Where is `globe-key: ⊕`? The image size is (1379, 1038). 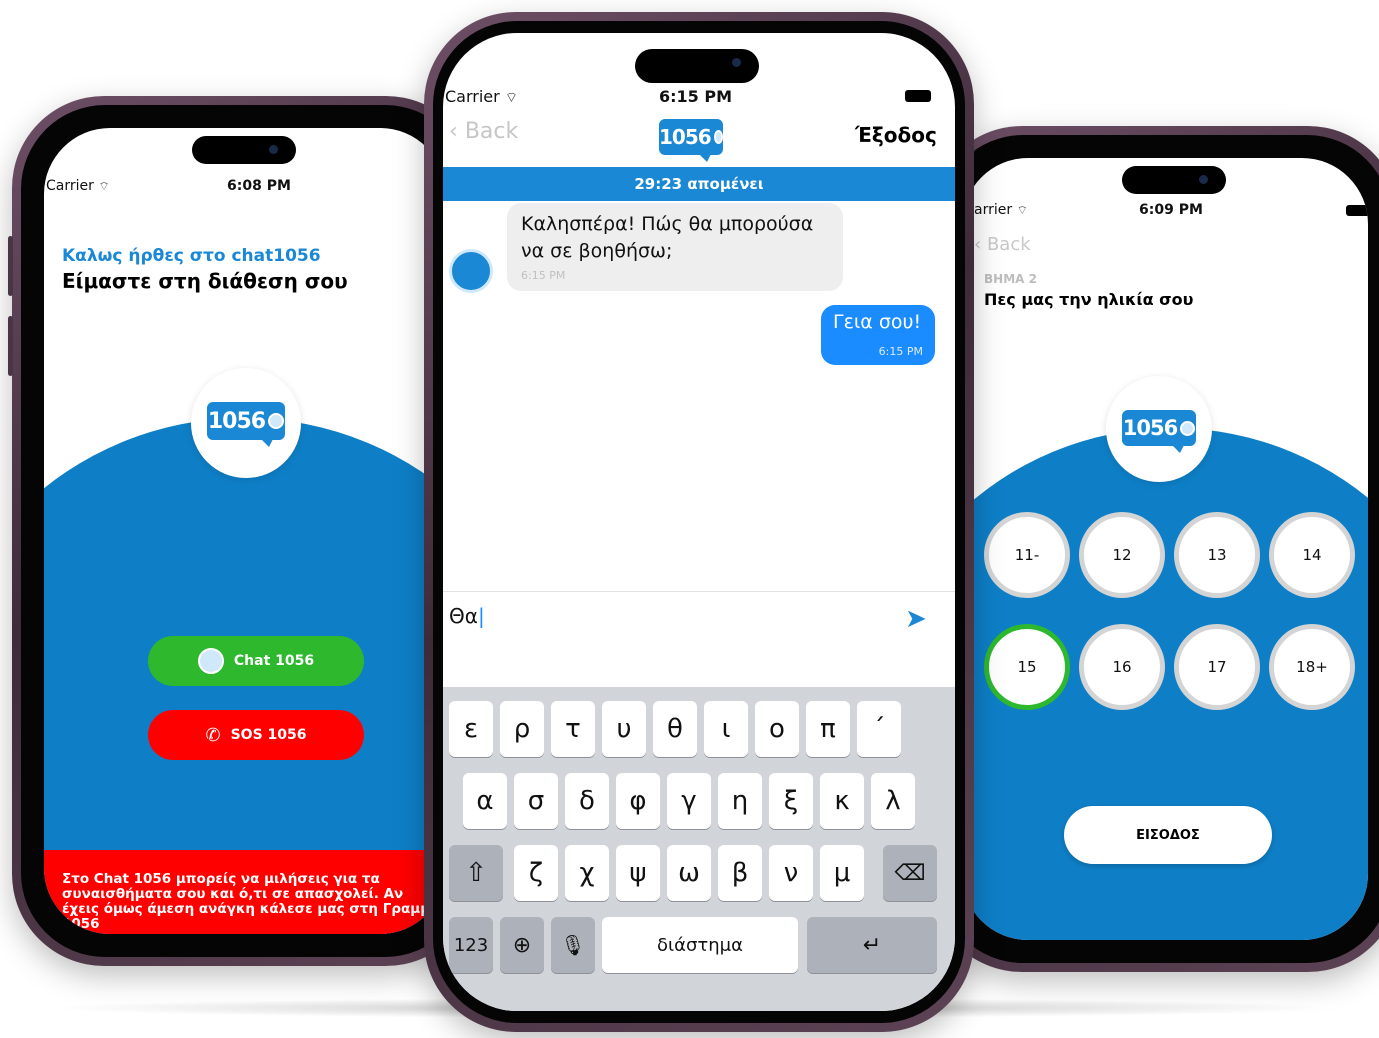 globe-key: ⊕ is located at coordinates (522, 945).